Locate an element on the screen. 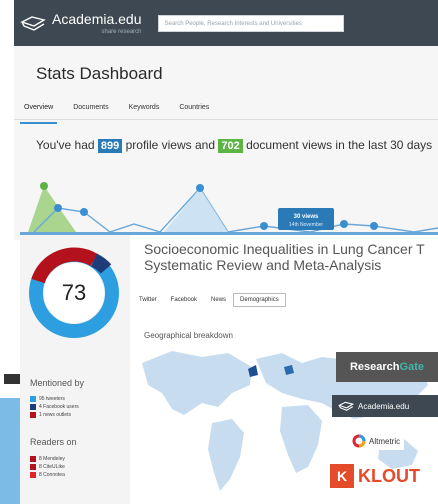 The image size is (438, 504). green-point is located at coordinates (44, 186).